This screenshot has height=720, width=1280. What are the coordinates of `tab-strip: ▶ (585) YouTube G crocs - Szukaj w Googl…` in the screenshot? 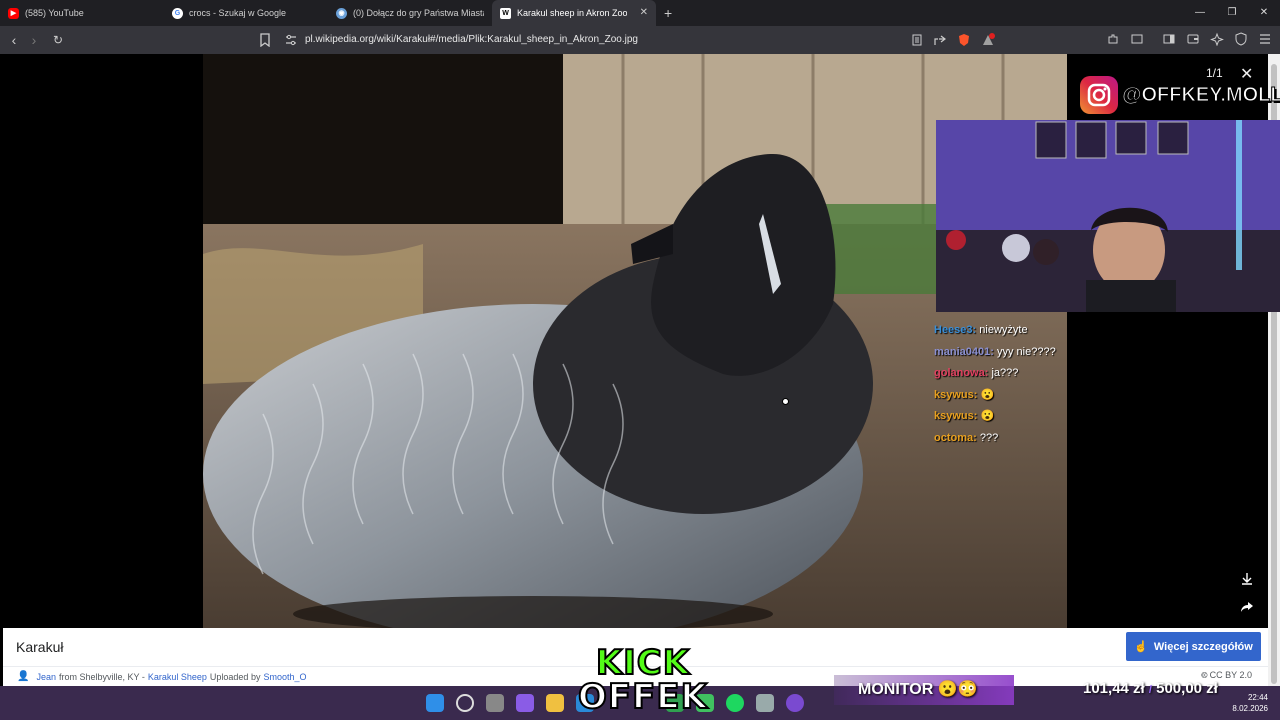 It's located at (640, 13).